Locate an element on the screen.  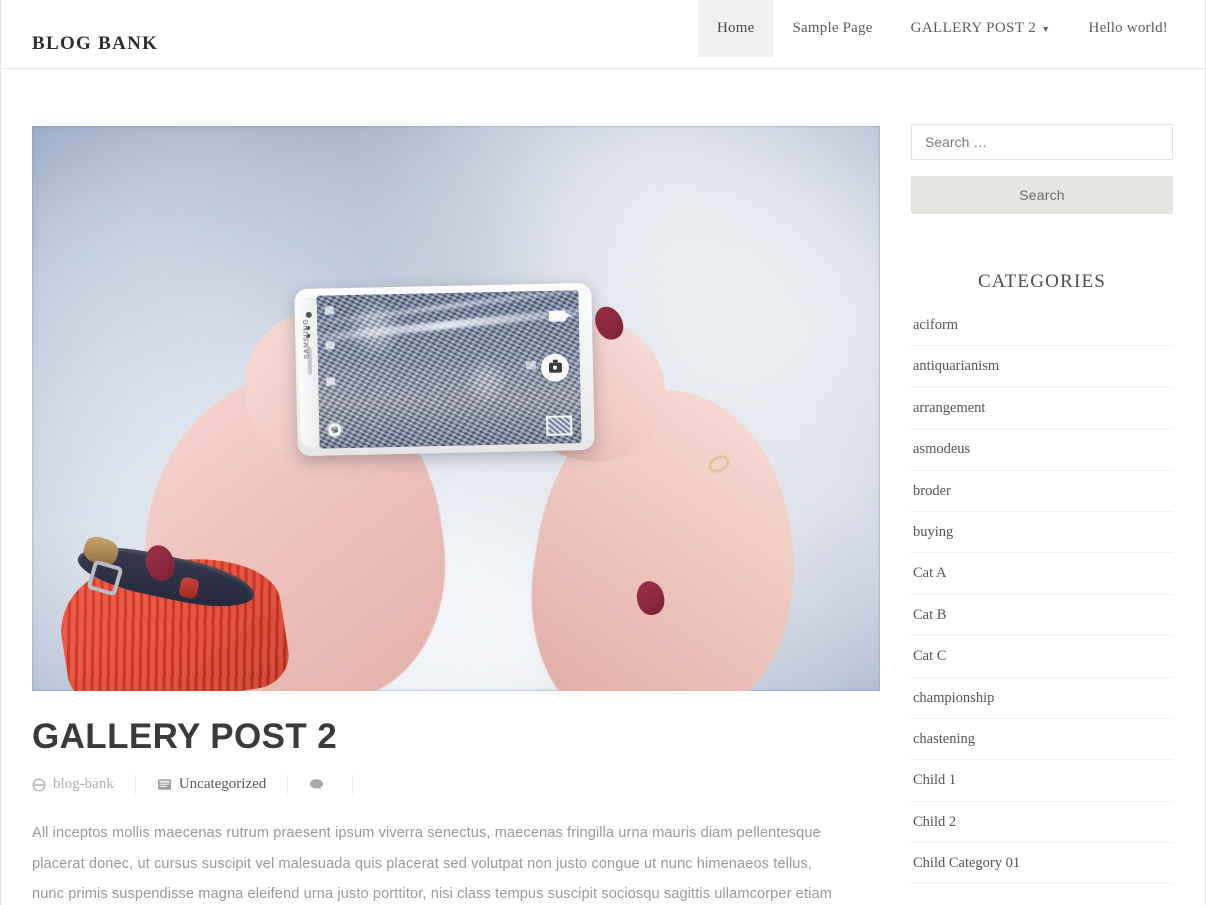
hdr-icon is located at coordinates (531, 365).